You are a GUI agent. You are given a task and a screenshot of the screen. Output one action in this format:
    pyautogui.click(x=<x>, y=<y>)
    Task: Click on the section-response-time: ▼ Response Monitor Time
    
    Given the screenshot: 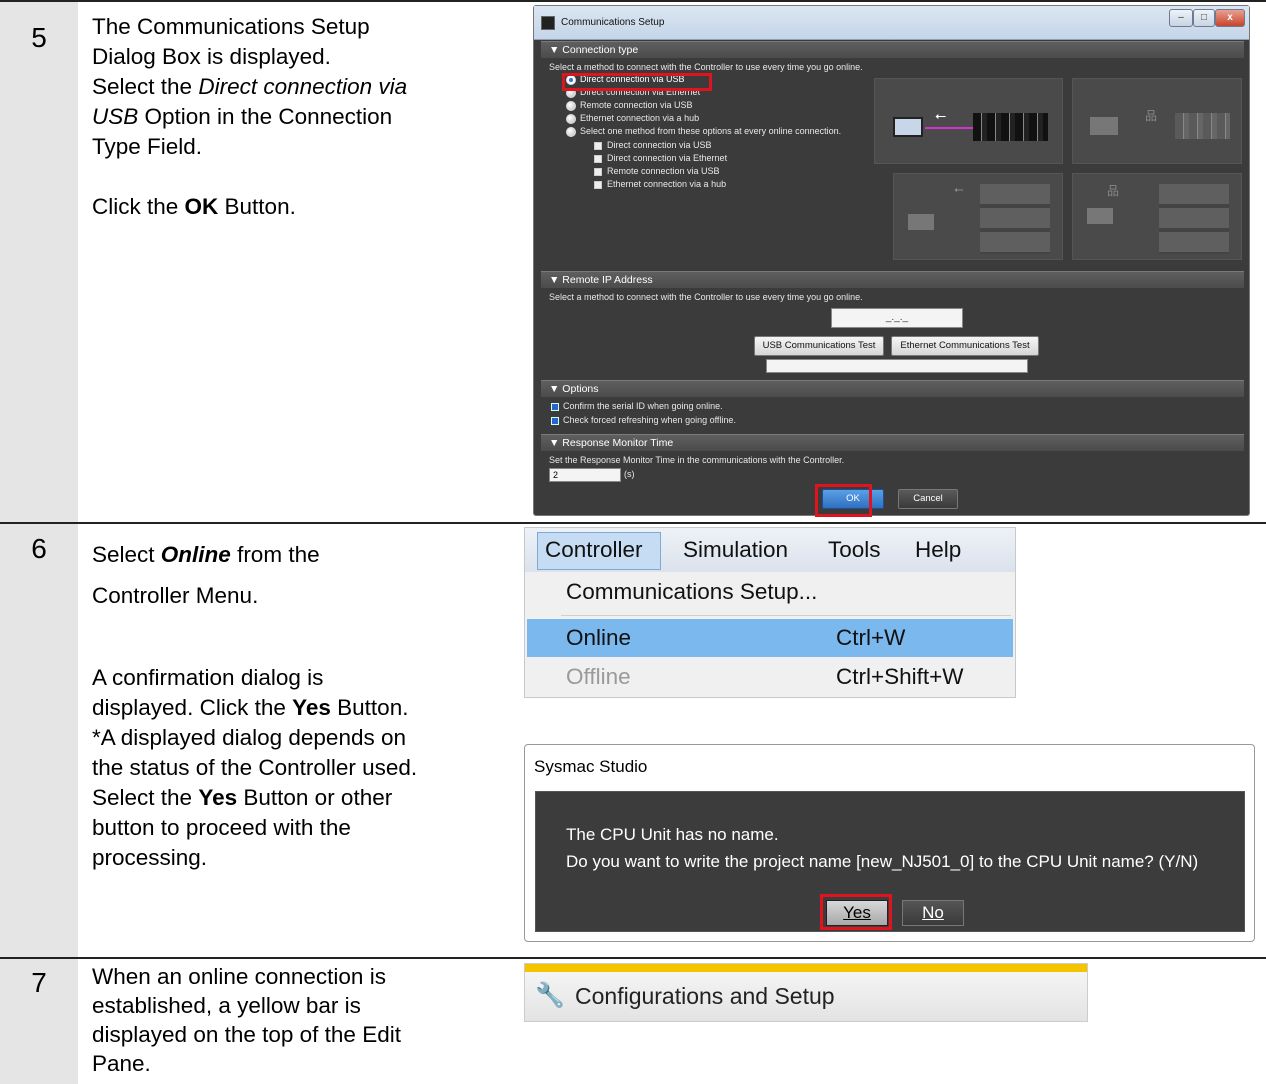 What is the action you would take?
    pyautogui.click(x=892, y=442)
    